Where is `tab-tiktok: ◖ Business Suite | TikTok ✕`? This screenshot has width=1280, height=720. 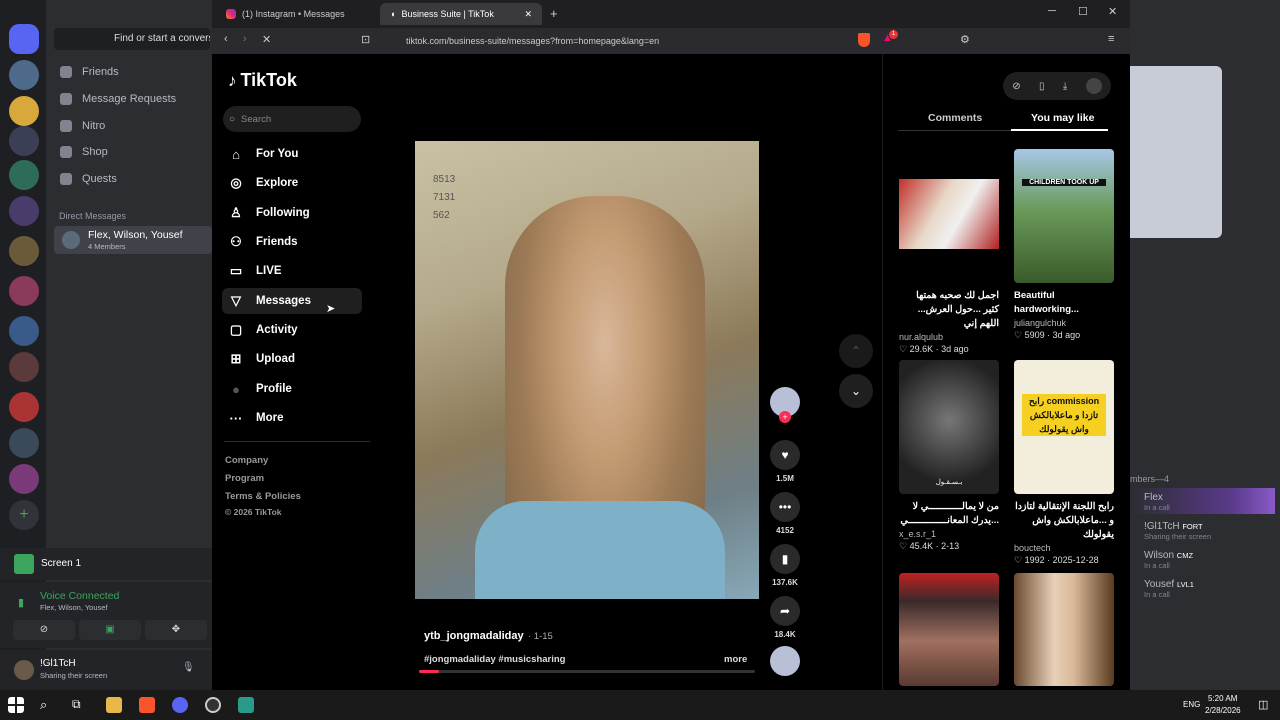
tab-tiktok: ◖ Business Suite | TikTok ✕ is located at coordinates (461, 14).